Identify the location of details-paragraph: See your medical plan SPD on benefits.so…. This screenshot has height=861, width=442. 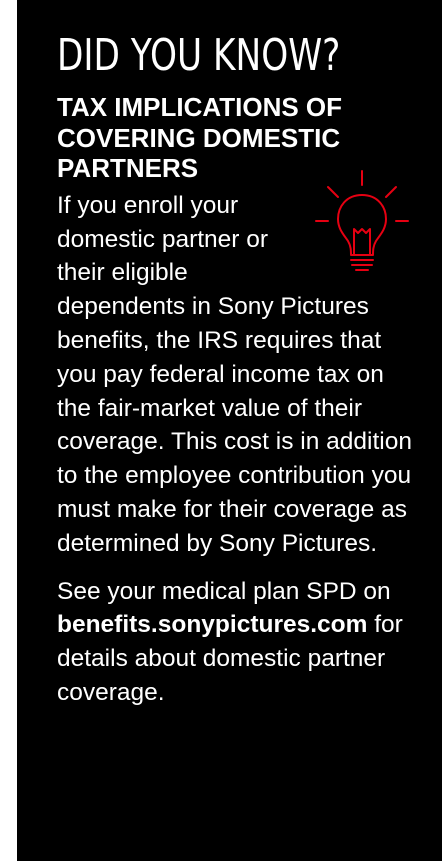
(236, 642).